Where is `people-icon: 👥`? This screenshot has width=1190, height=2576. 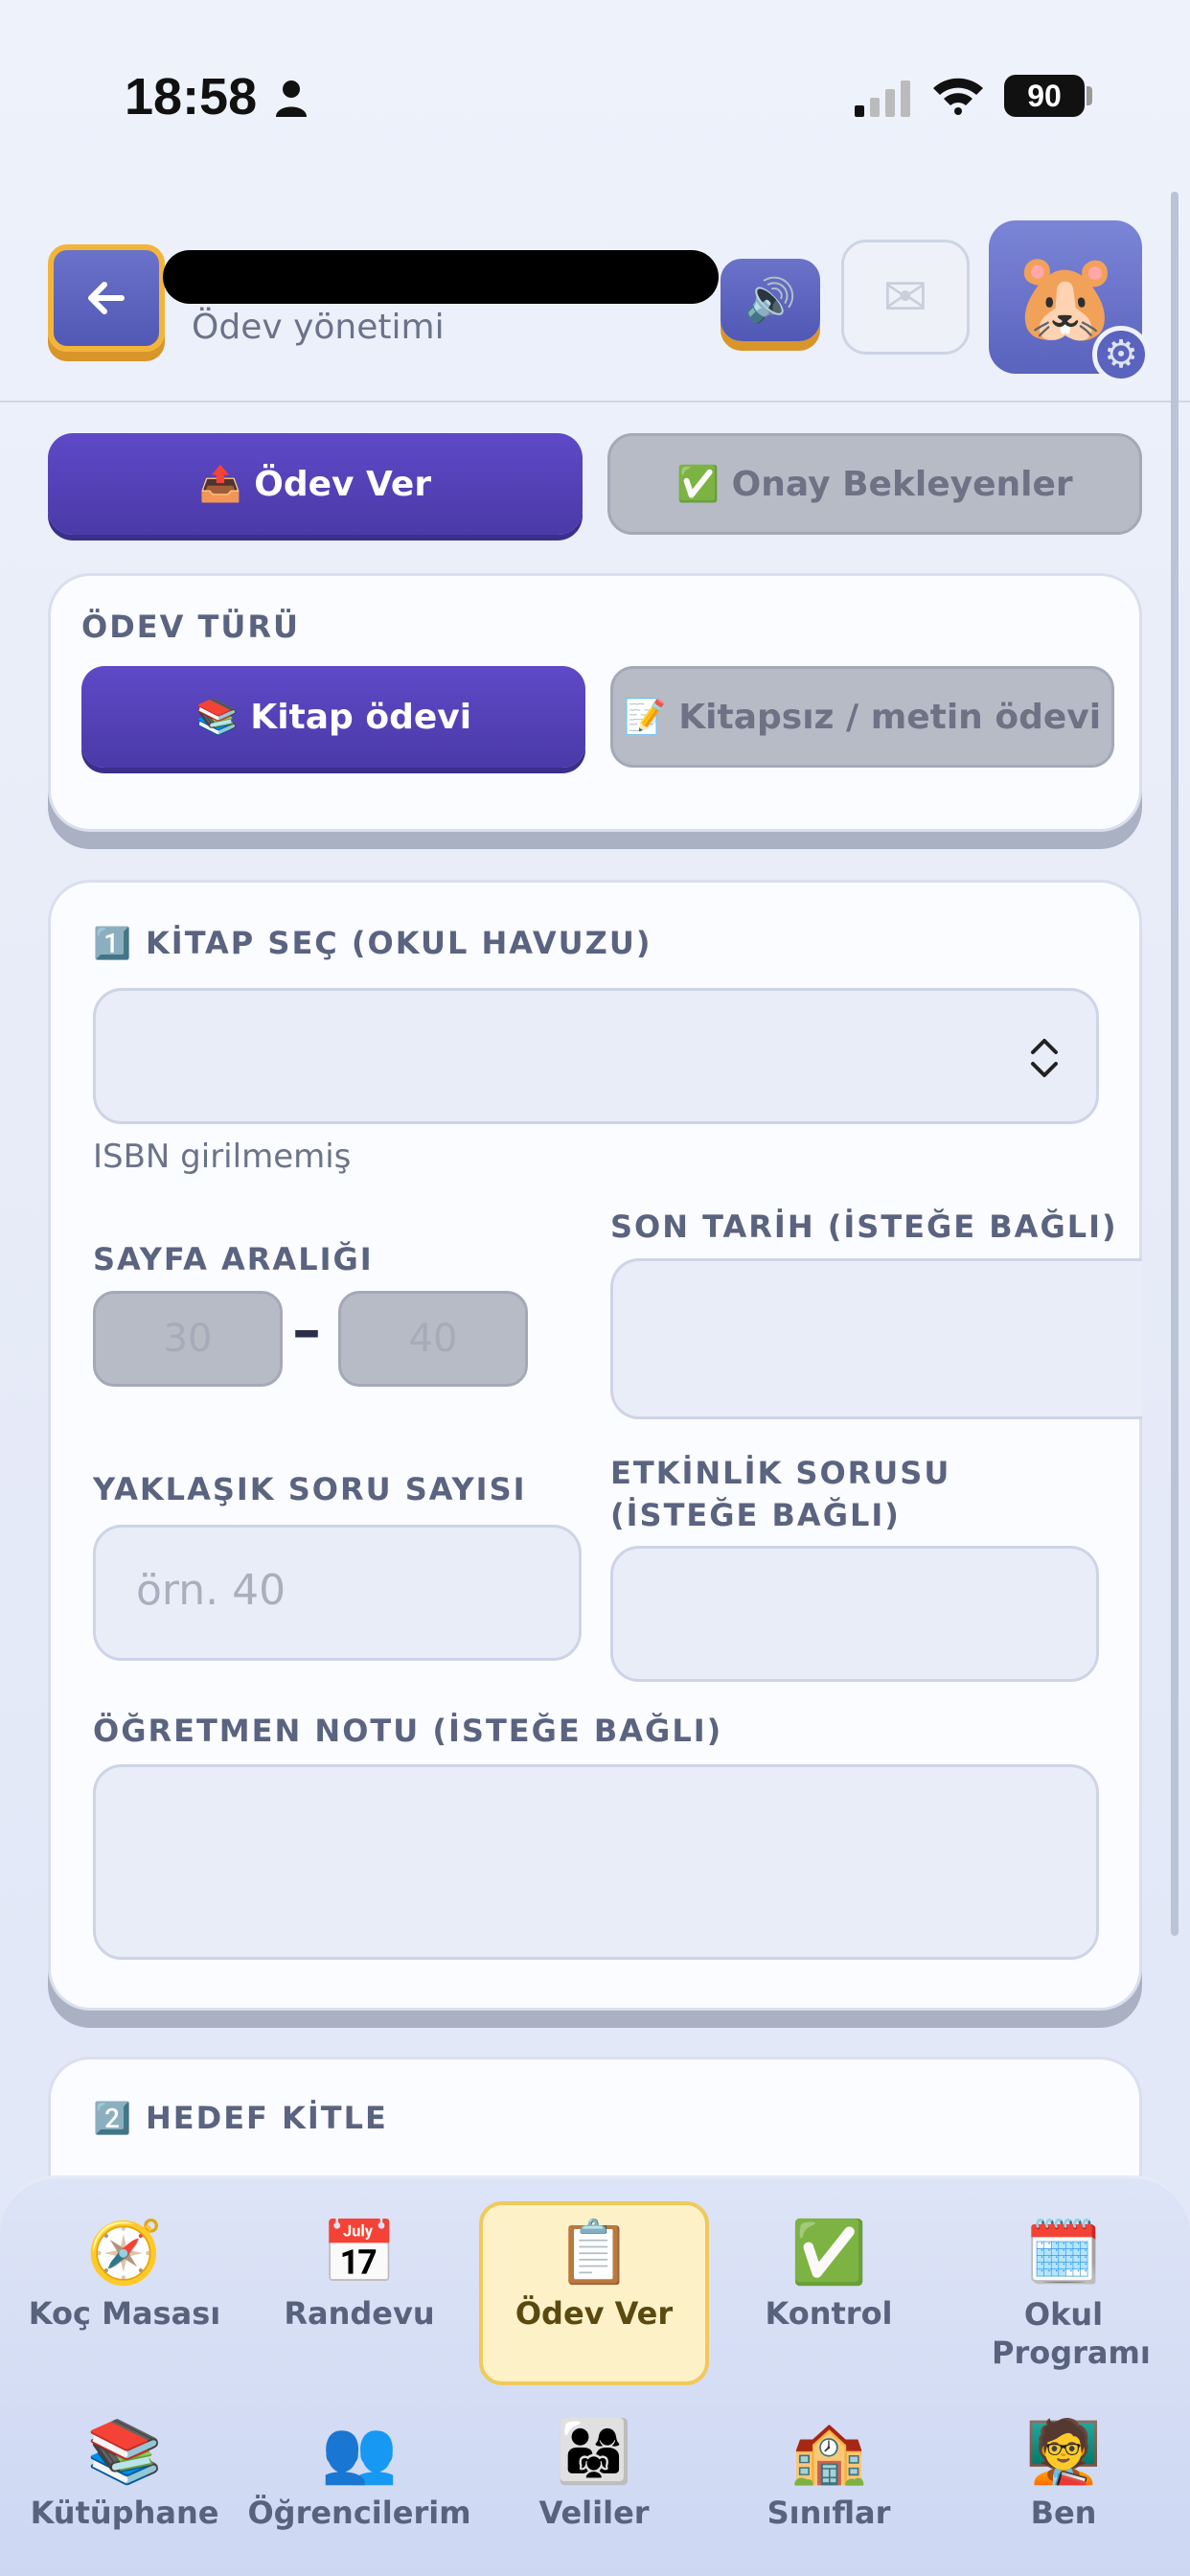 people-icon: 👥 is located at coordinates (359, 2452).